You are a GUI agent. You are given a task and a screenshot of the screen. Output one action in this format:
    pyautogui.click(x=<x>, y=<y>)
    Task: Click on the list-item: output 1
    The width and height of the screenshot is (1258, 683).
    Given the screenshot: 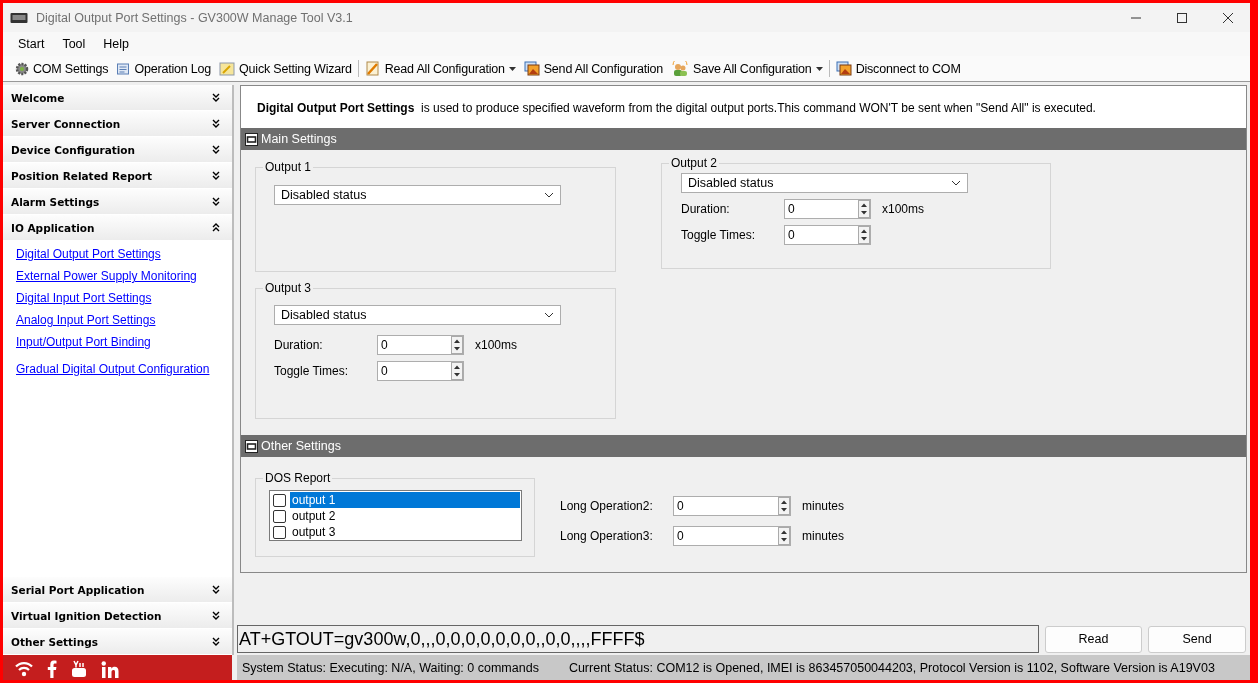 What is the action you would take?
    pyautogui.click(x=405, y=500)
    